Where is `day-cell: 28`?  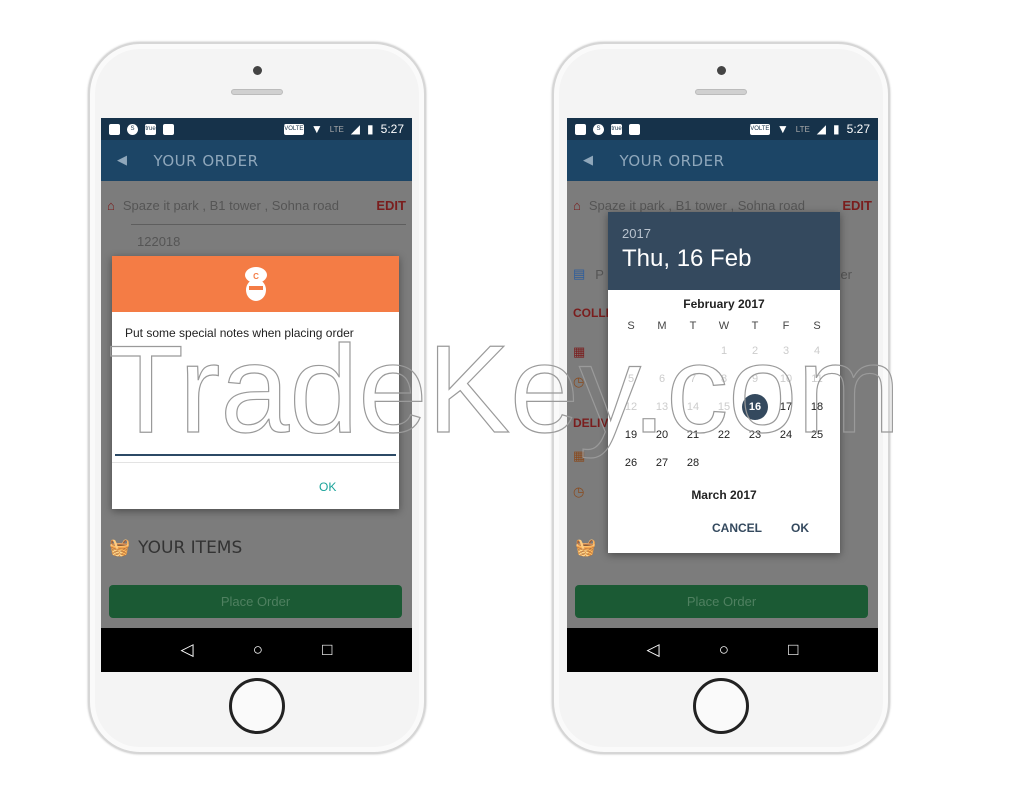 day-cell: 28 is located at coordinates (693, 463).